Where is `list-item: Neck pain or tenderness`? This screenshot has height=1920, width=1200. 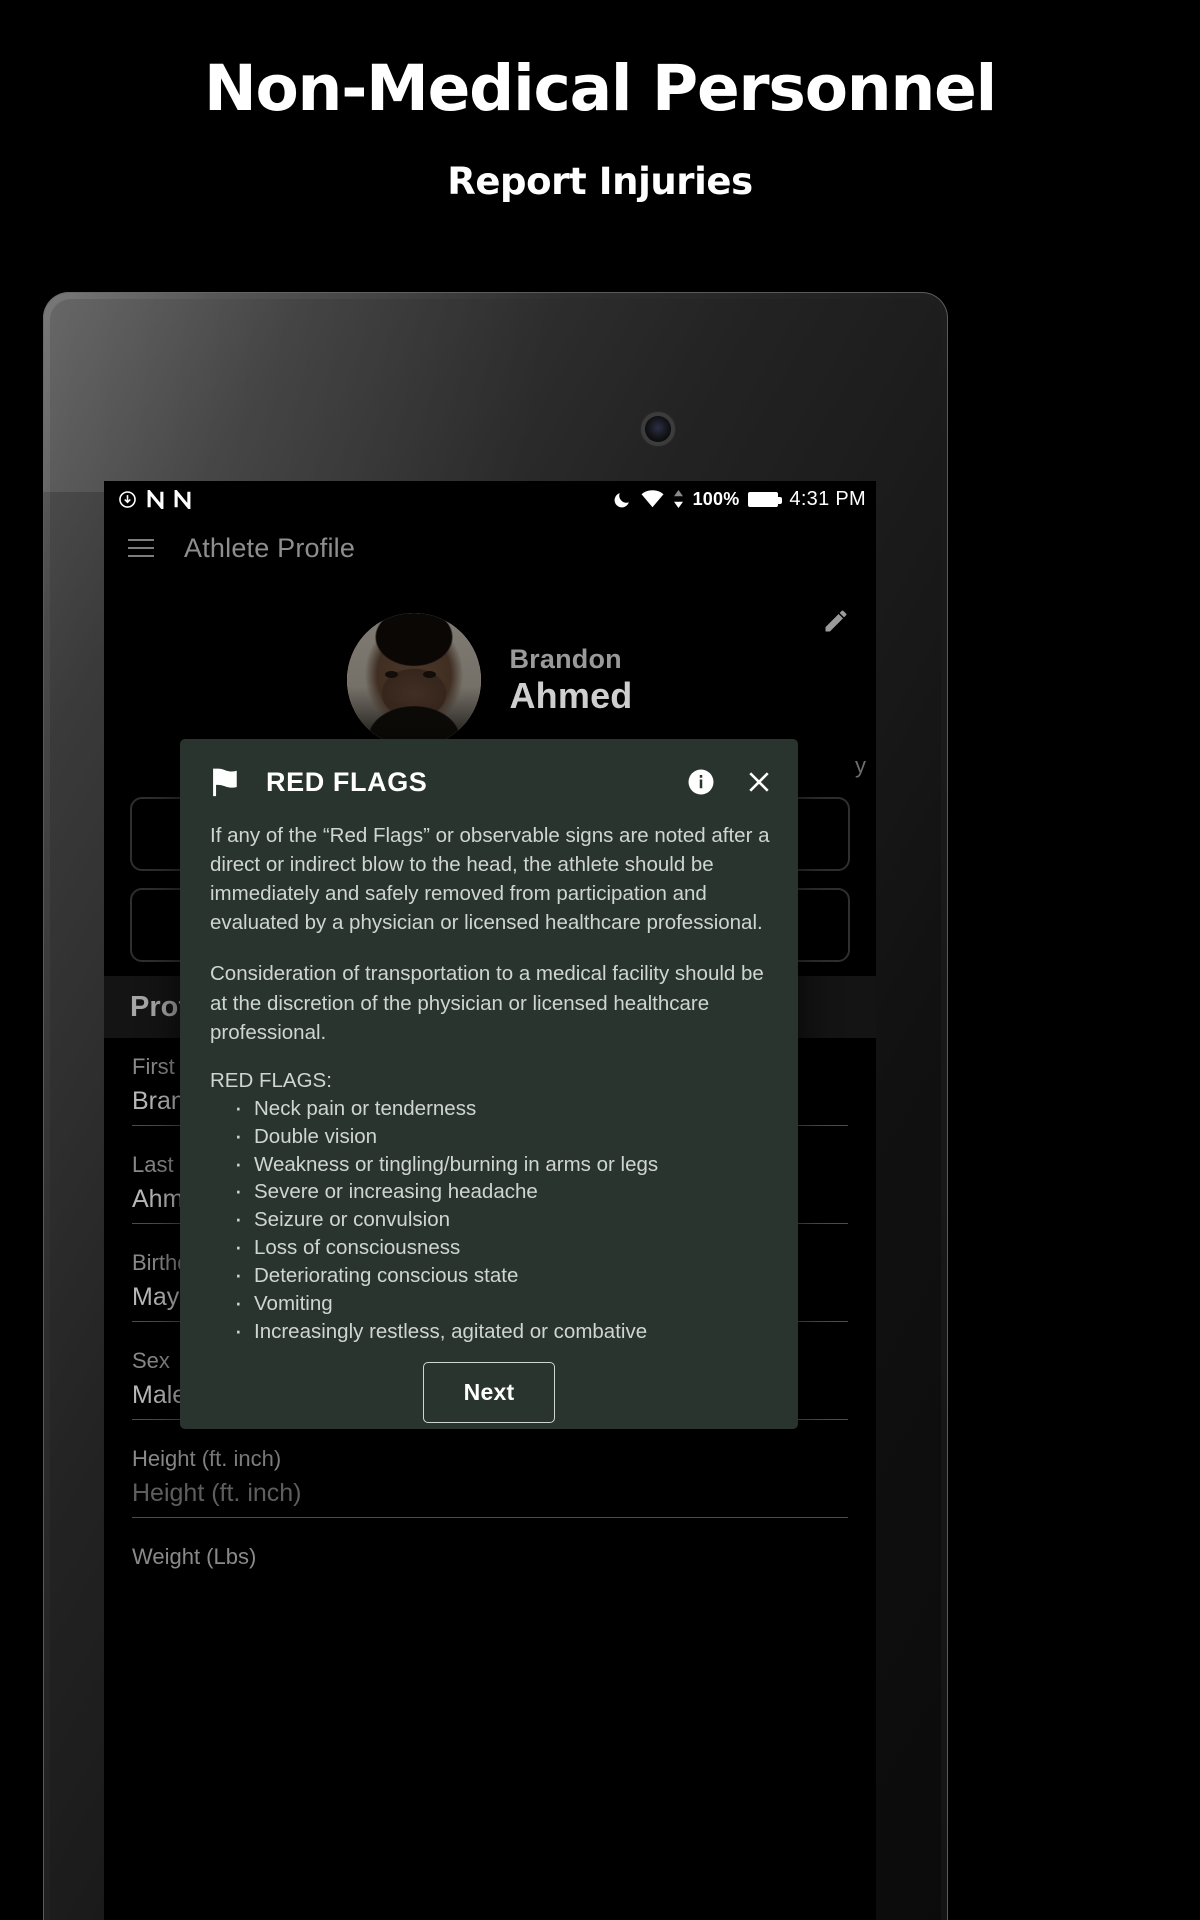
list-item: Neck pain or tenderness is located at coordinates (501, 1107).